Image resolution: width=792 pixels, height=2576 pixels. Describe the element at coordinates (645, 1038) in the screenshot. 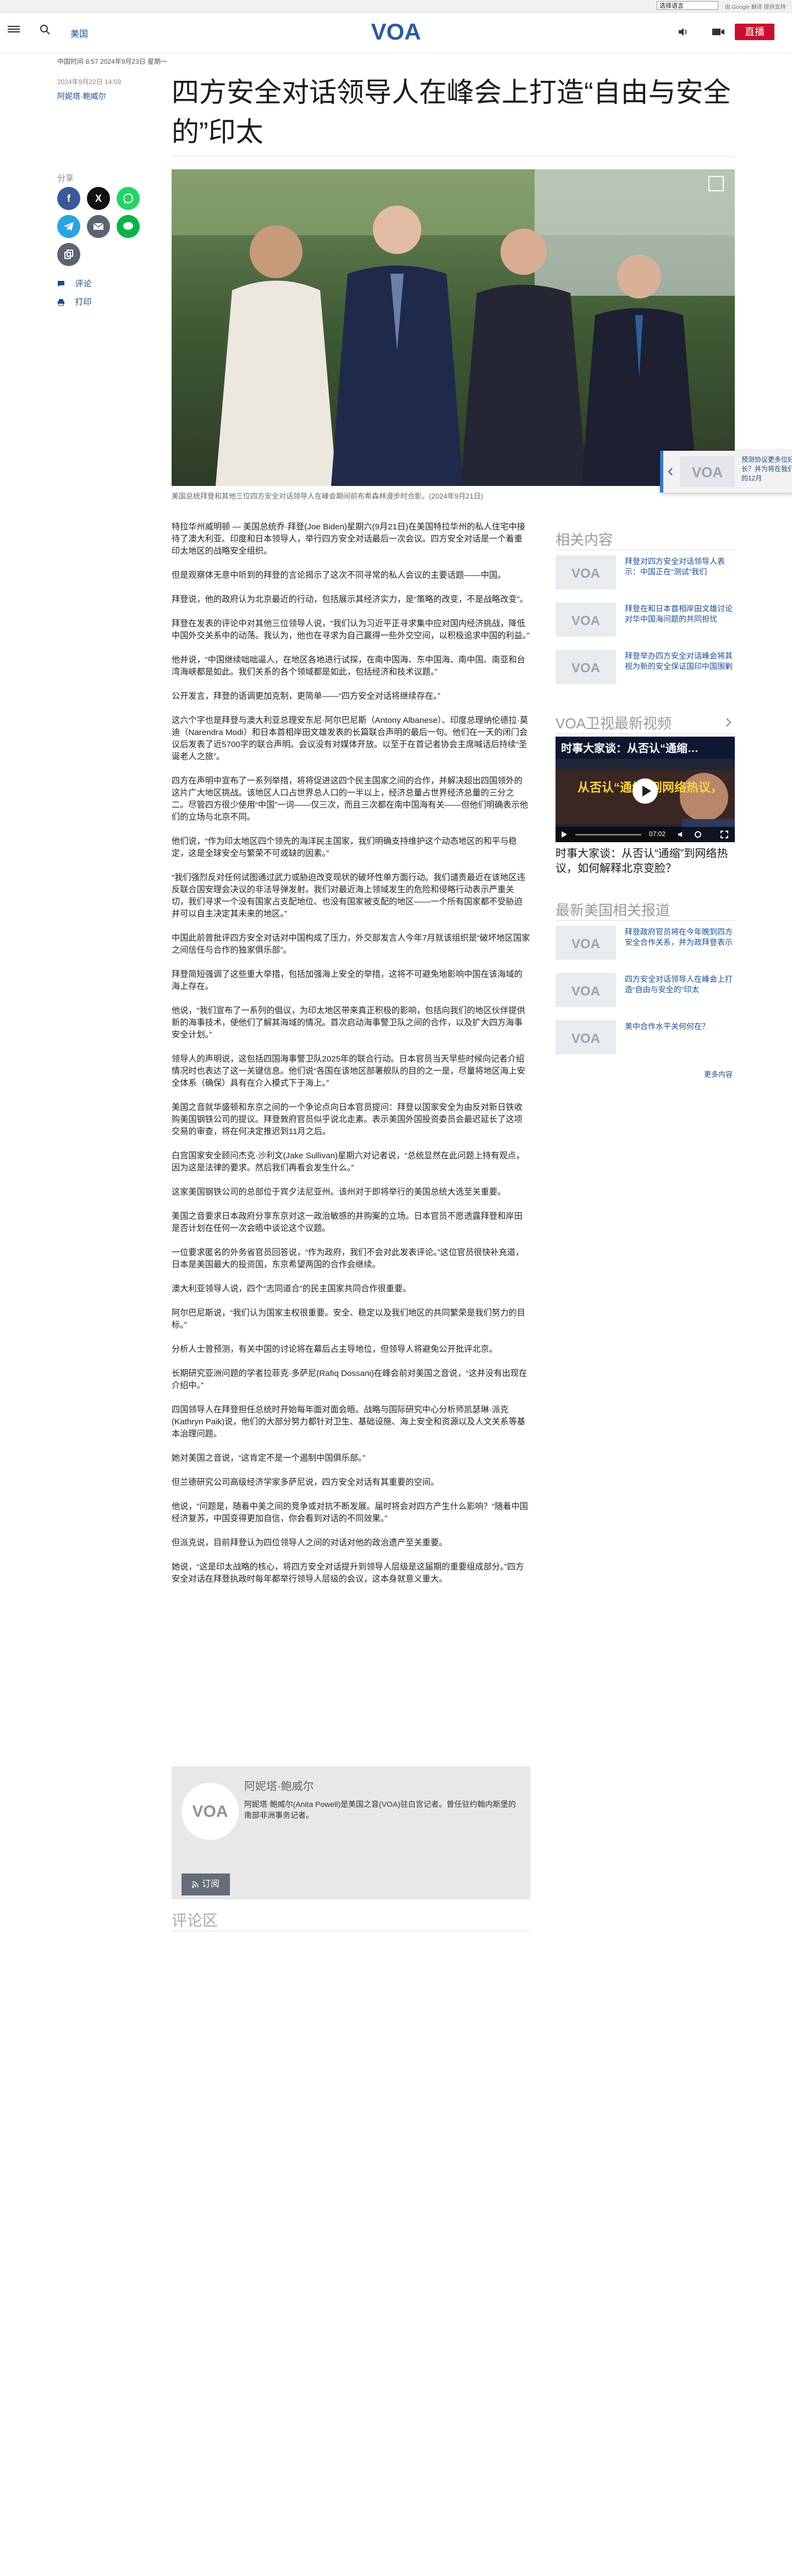

I see `latest-item: VOA 美中合作水平关何何在？` at that location.